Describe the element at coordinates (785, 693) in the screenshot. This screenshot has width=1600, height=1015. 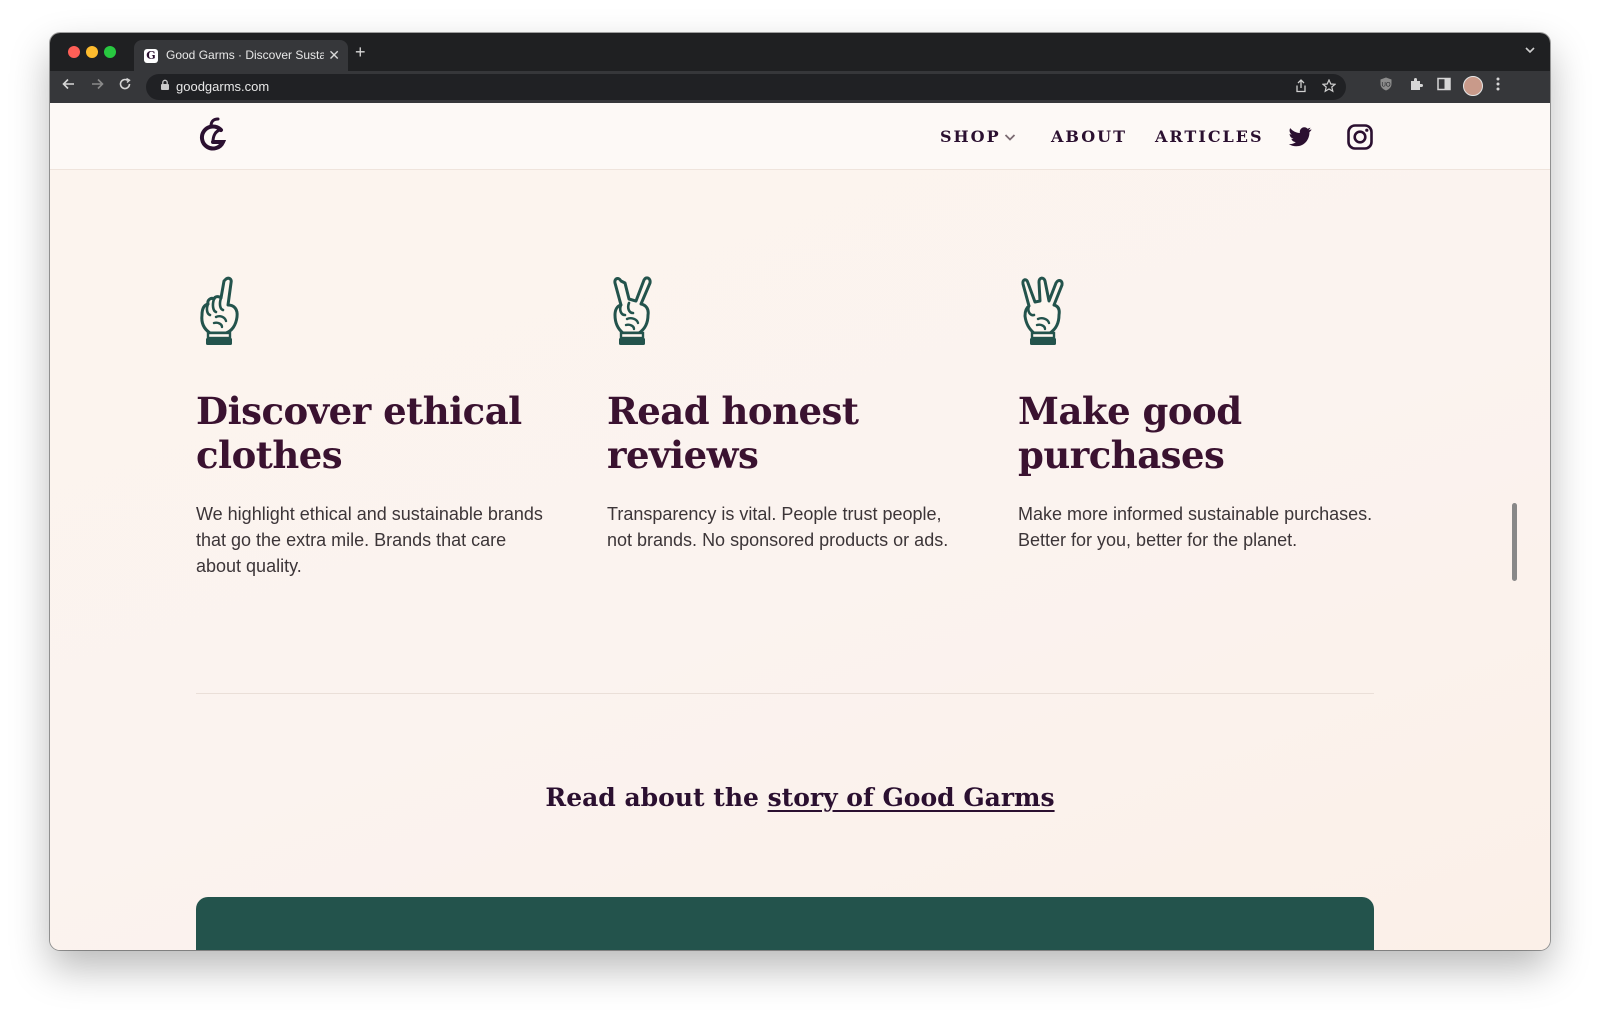
I see `section-divider` at that location.